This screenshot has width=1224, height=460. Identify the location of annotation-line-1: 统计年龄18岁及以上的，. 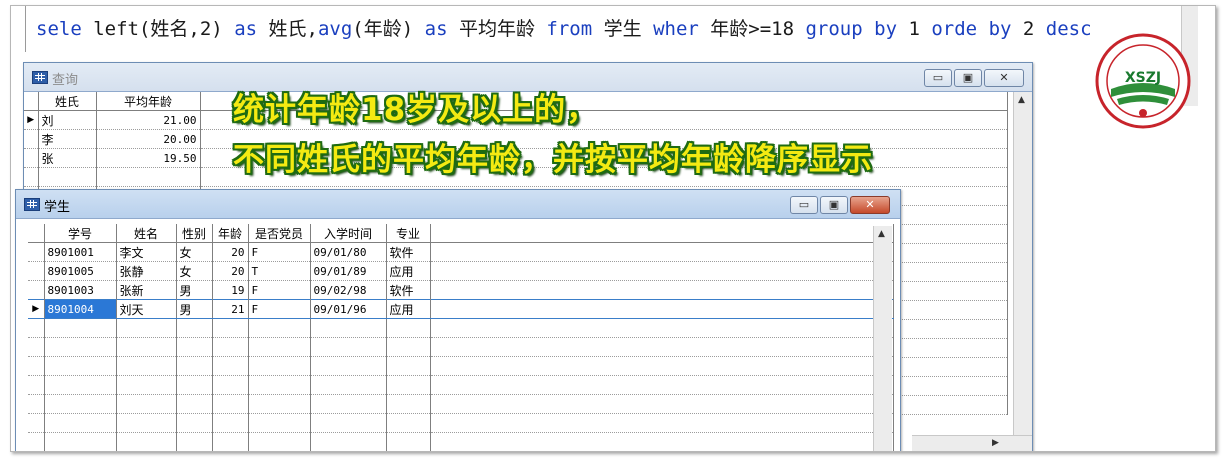
(416, 110).